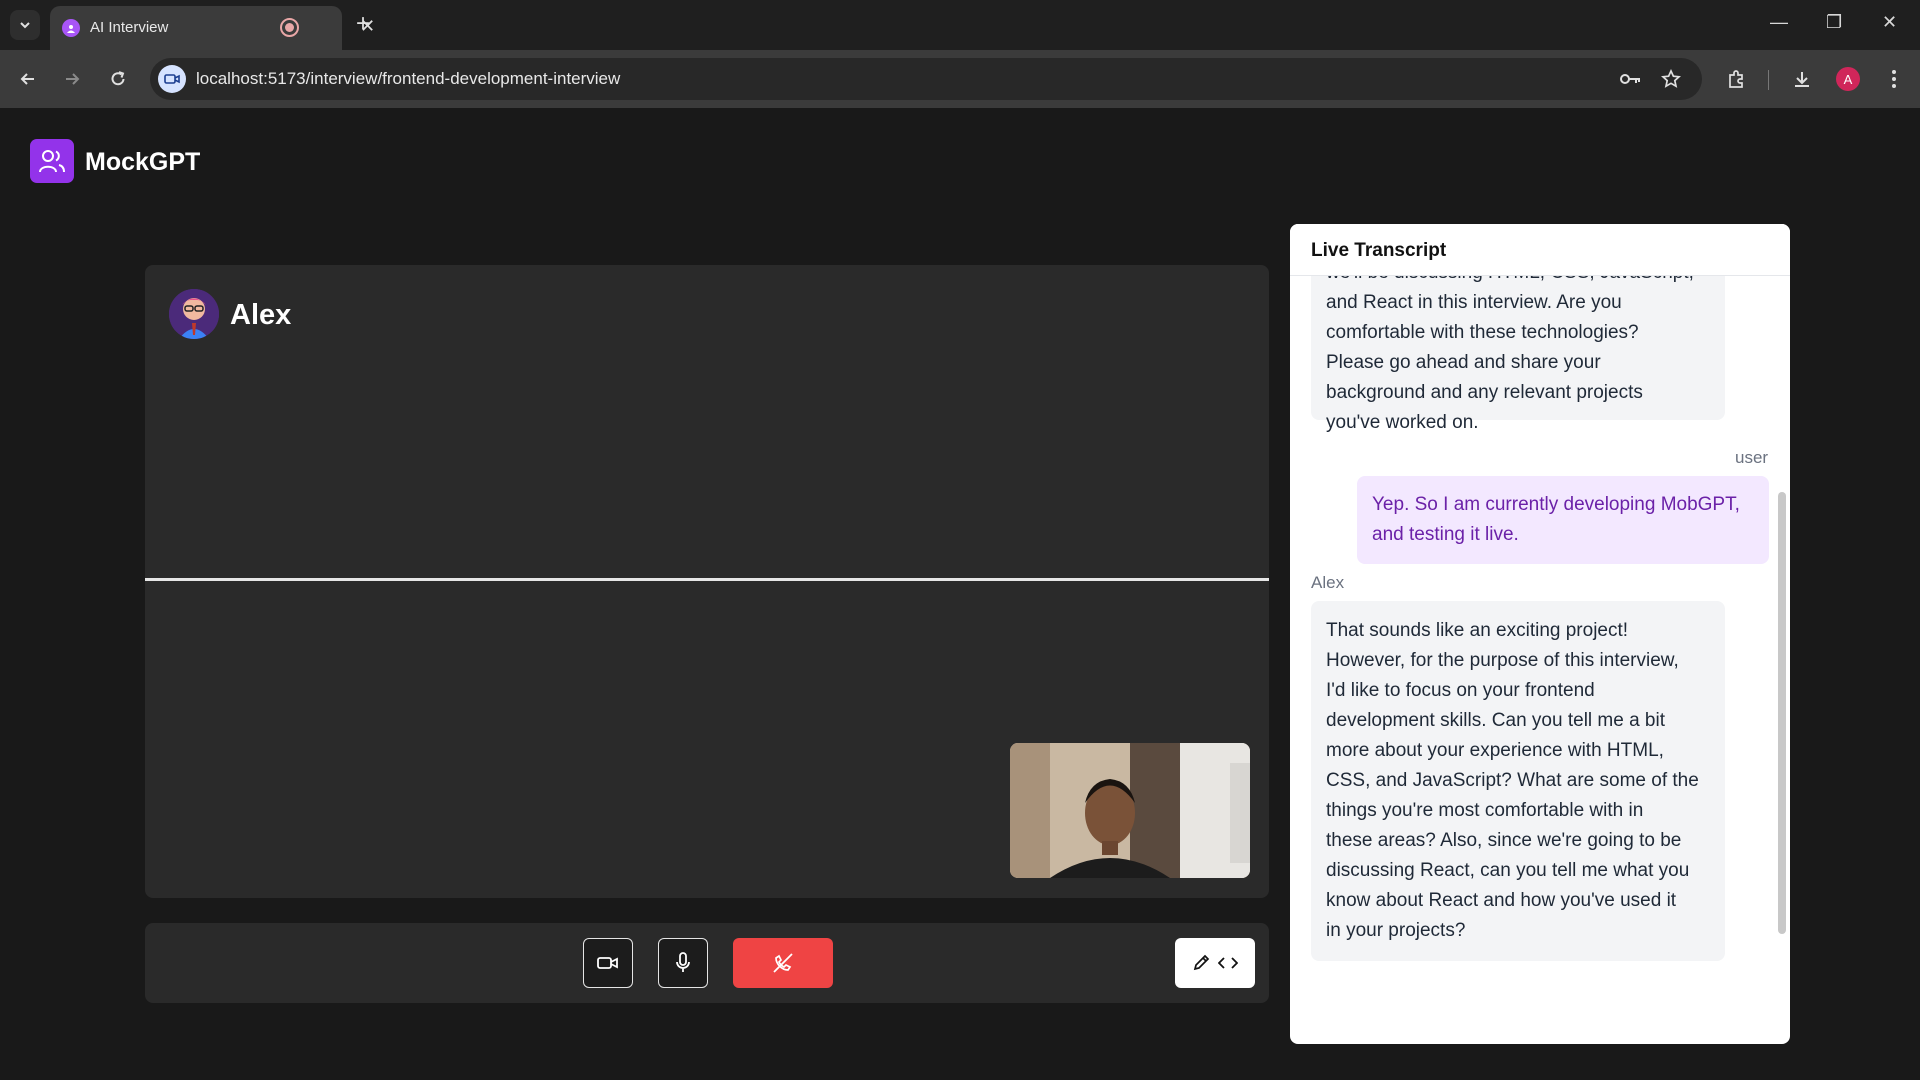 This screenshot has height=1080, width=1920. I want to click on logo-users-icon, so click(52, 161).